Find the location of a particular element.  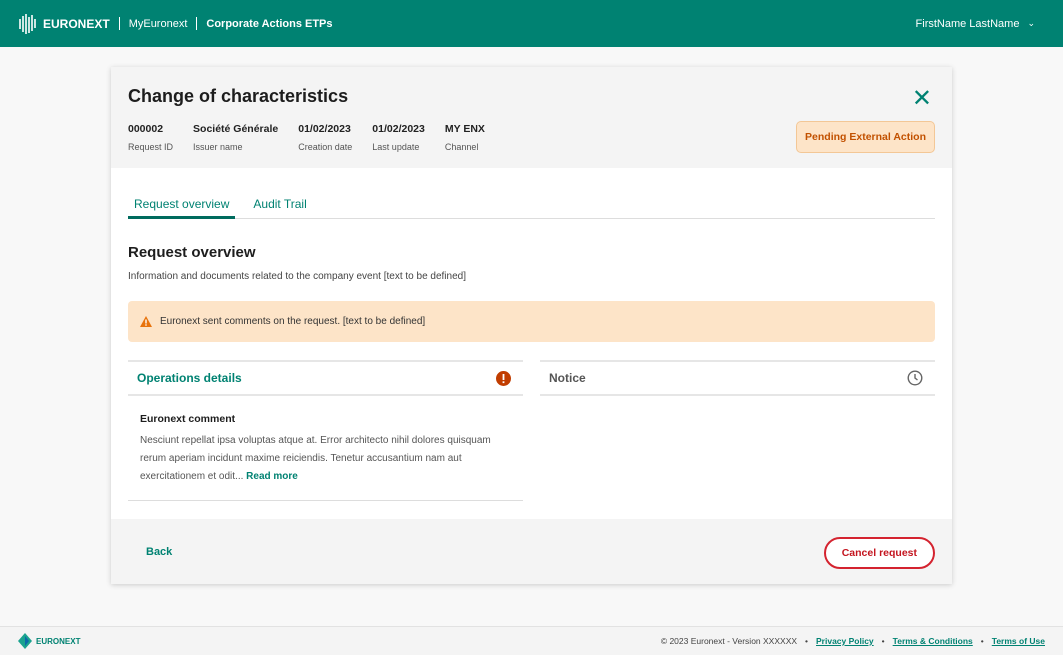

notice-title: Notice is located at coordinates (567, 378).